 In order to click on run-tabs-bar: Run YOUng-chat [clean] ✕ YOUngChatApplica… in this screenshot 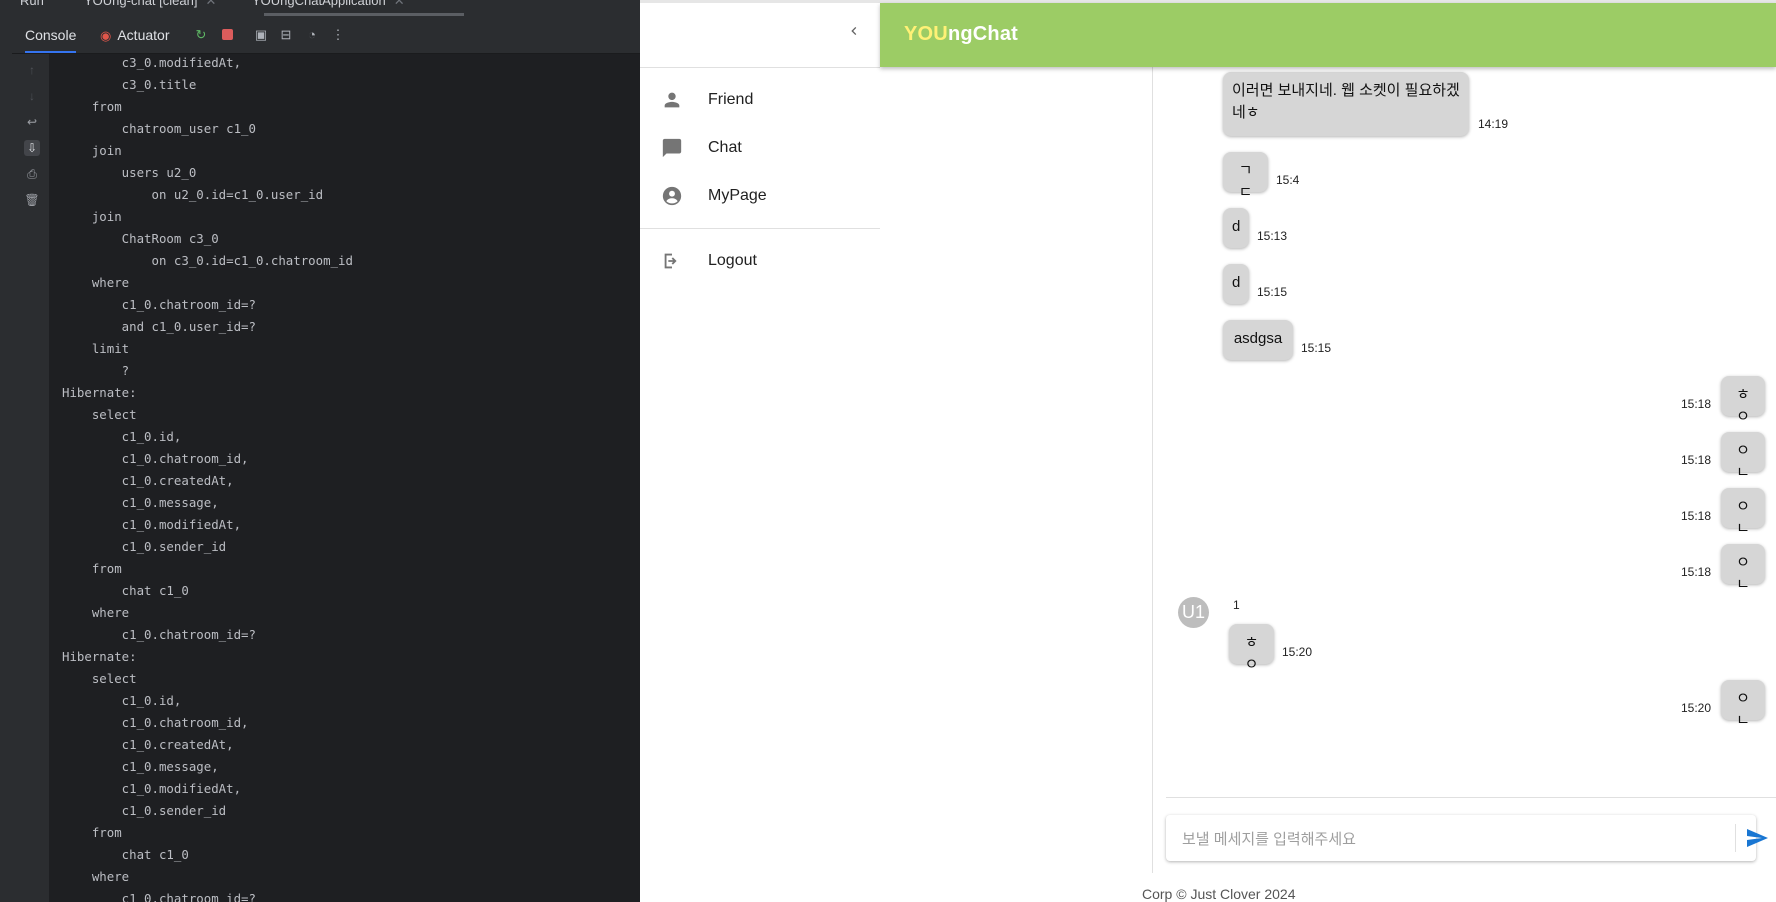, I will do `click(326, 8)`.